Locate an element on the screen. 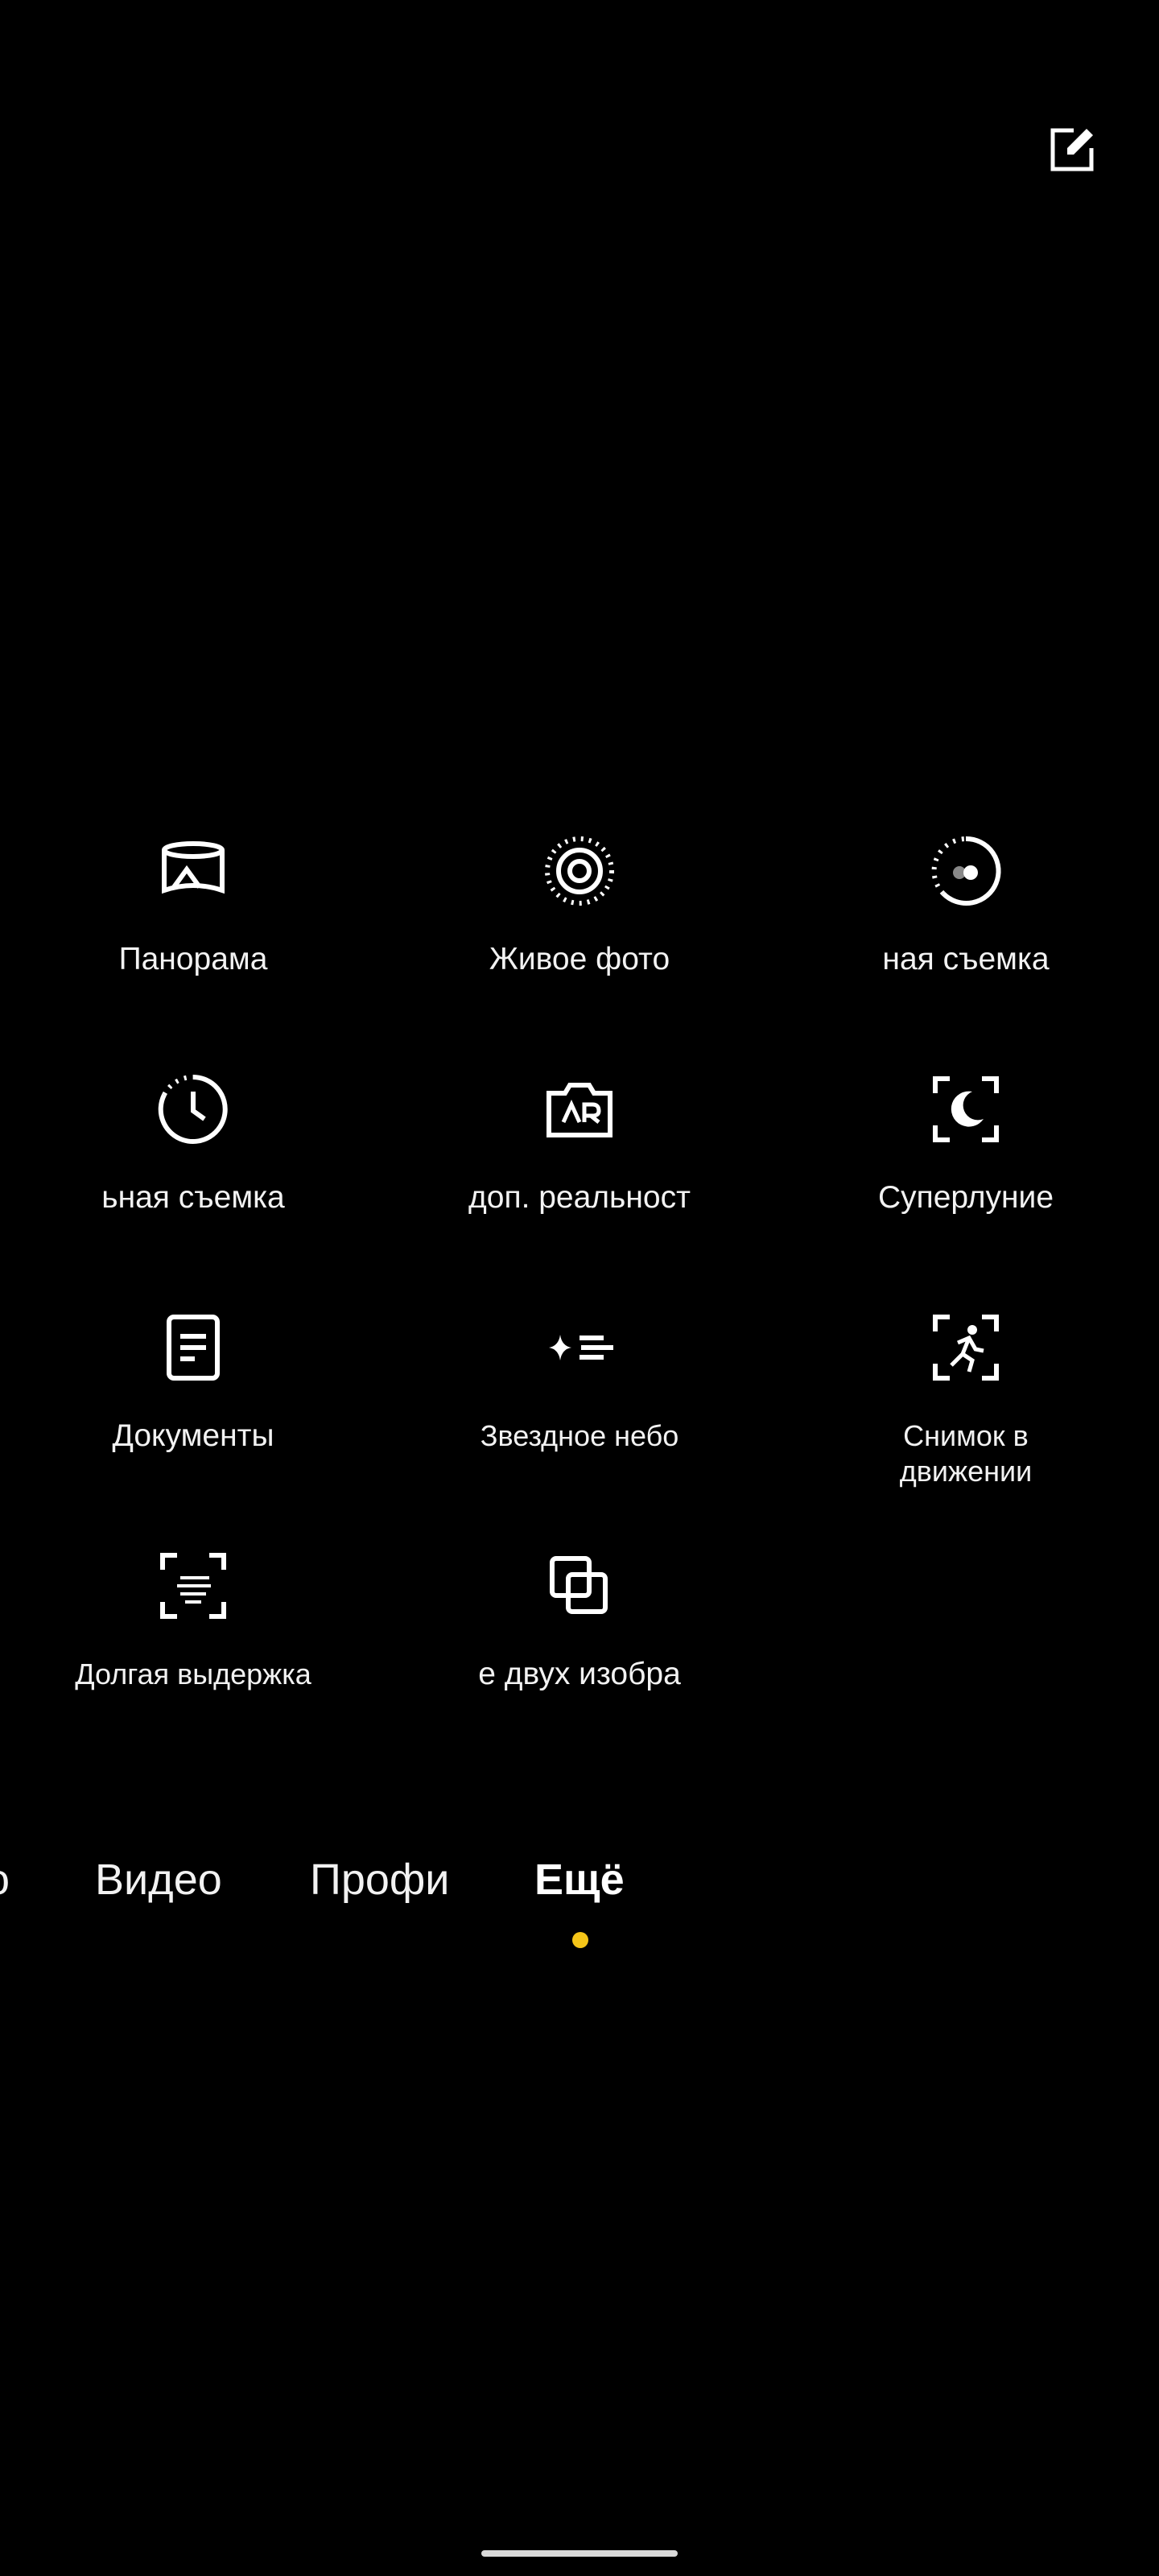 The height and width of the screenshot is (2576, 1159). home-indicator is located at coordinates (579, 2553).